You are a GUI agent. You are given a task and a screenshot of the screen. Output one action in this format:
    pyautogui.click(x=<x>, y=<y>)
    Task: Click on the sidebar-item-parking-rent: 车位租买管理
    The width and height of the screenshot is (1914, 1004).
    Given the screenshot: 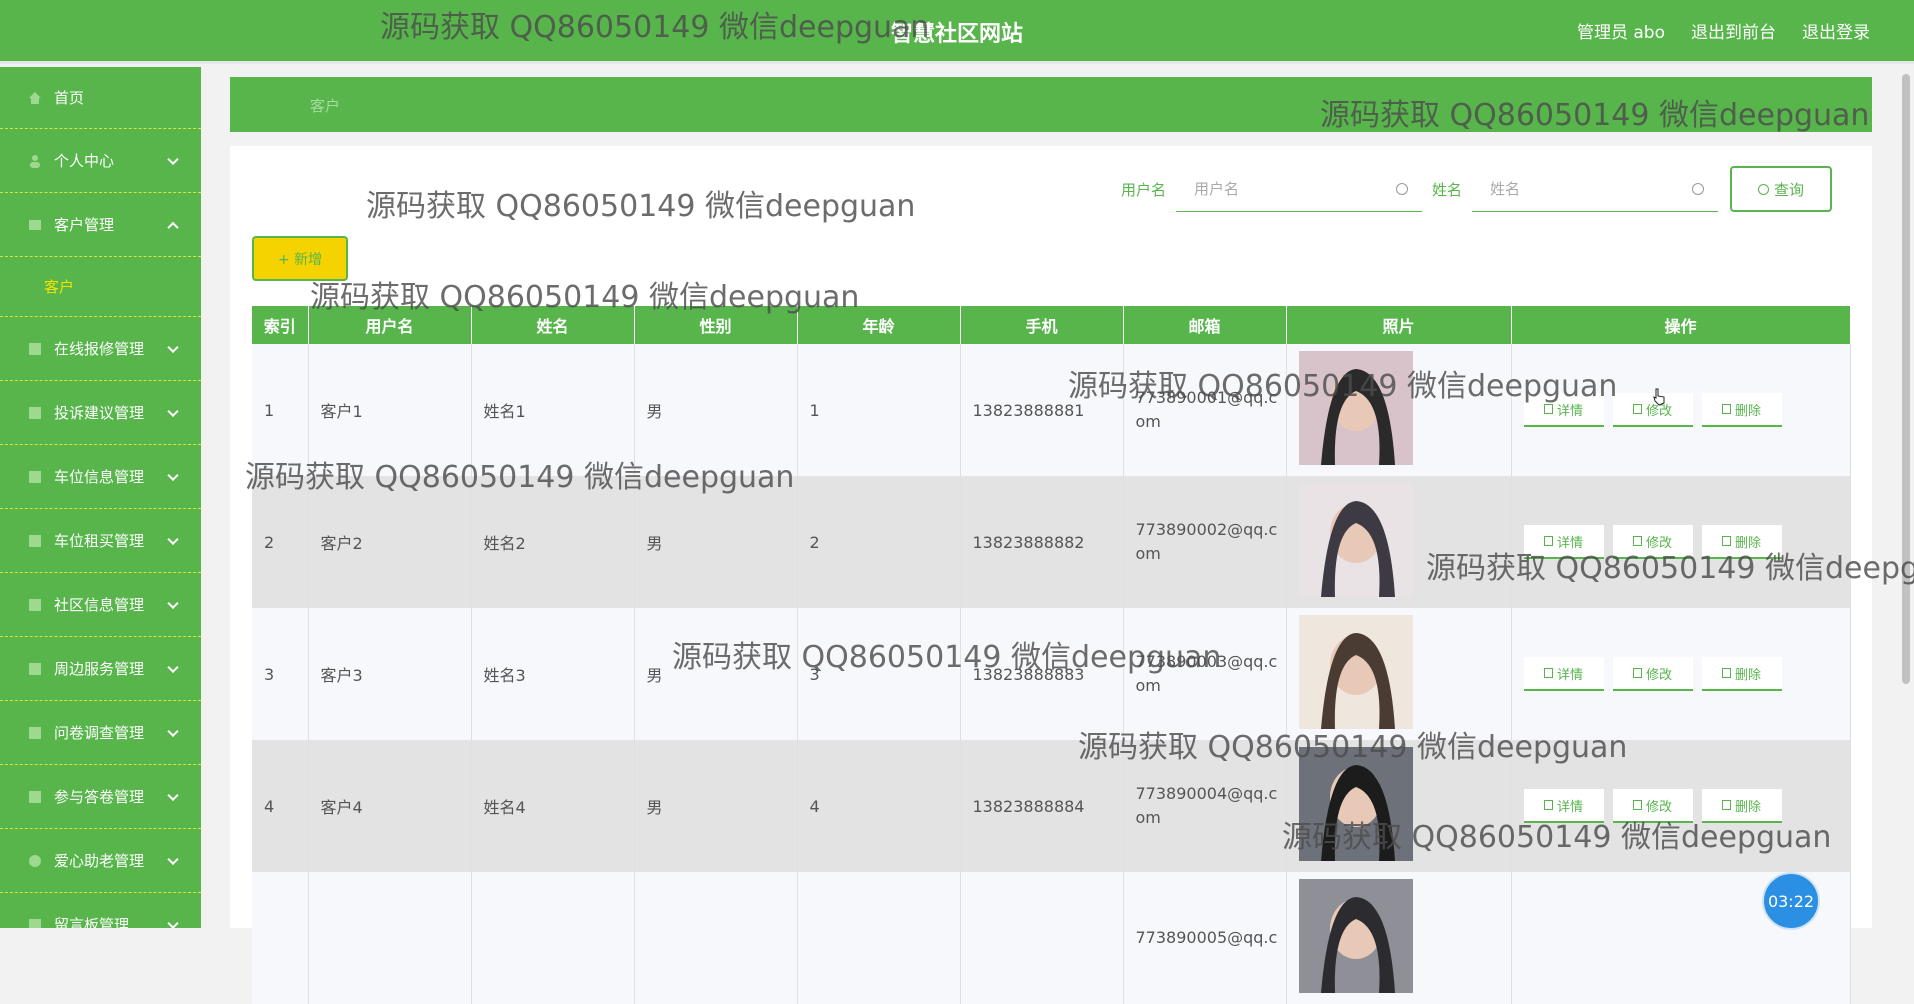 What is the action you would take?
    pyautogui.click(x=100, y=541)
    